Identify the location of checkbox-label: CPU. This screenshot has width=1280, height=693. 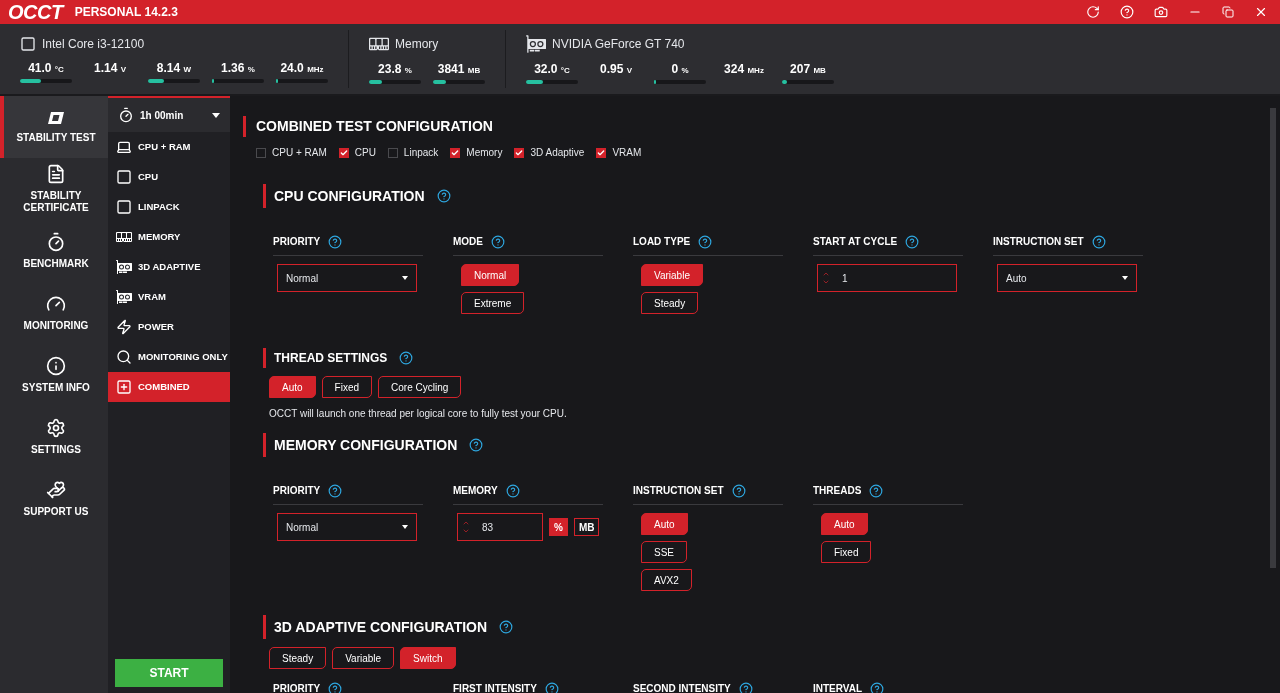
(365, 153).